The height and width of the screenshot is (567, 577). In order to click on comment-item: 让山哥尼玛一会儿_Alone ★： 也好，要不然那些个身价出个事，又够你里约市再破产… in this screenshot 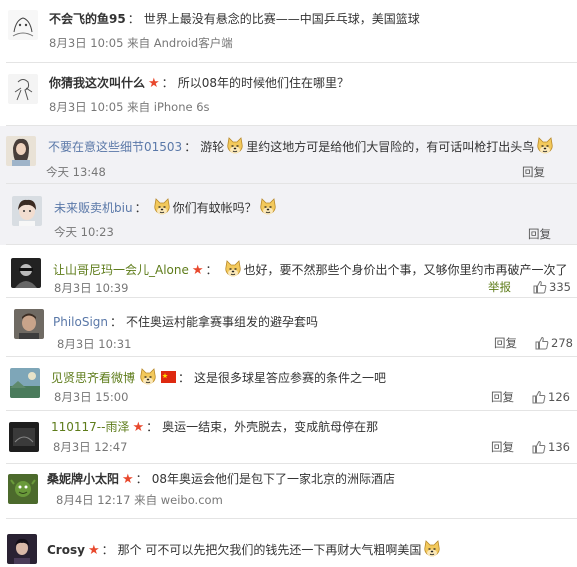, I will do `click(288, 271)`.